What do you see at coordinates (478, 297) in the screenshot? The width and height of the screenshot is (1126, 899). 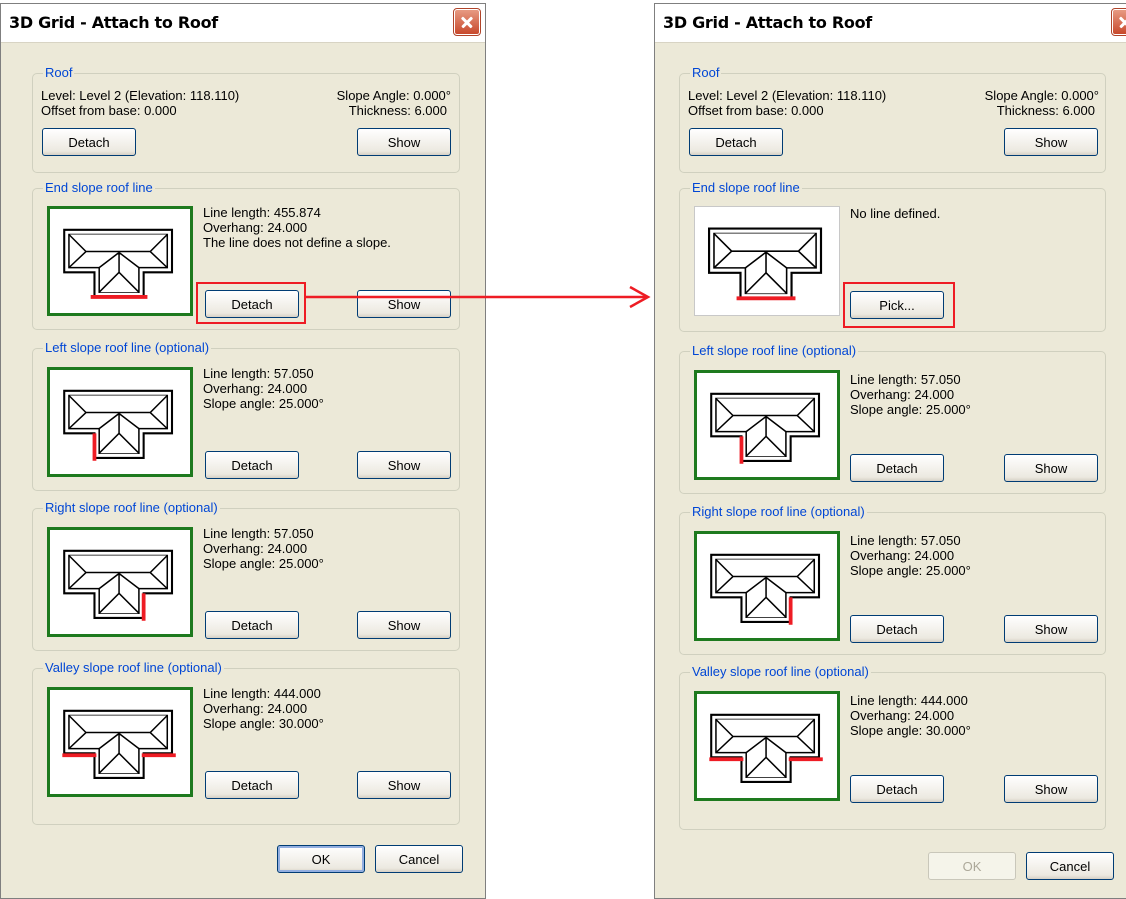 I see `transition-arrow` at bounding box center [478, 297].